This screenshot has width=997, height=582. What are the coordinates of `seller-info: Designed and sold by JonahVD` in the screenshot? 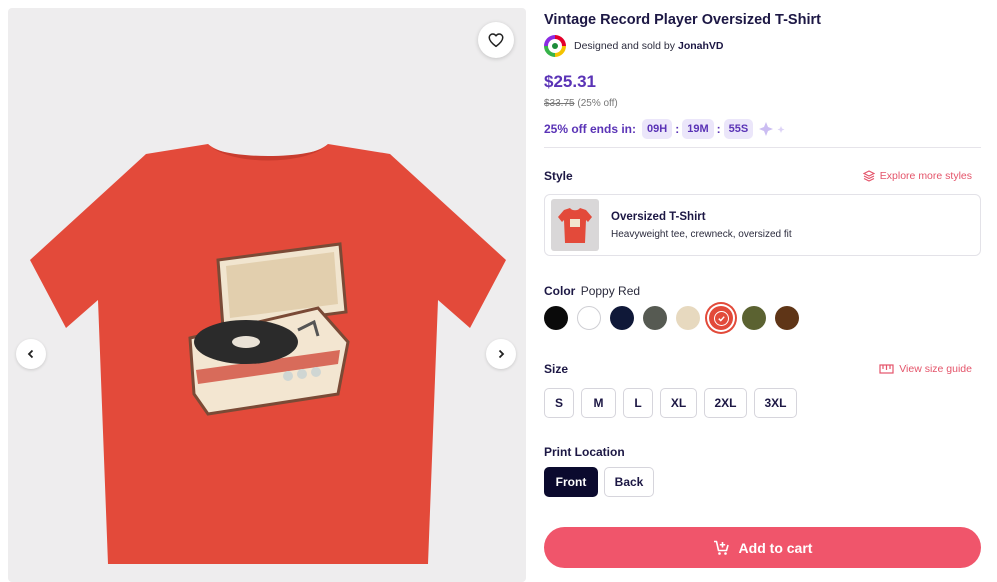 It's located at (634, 46).